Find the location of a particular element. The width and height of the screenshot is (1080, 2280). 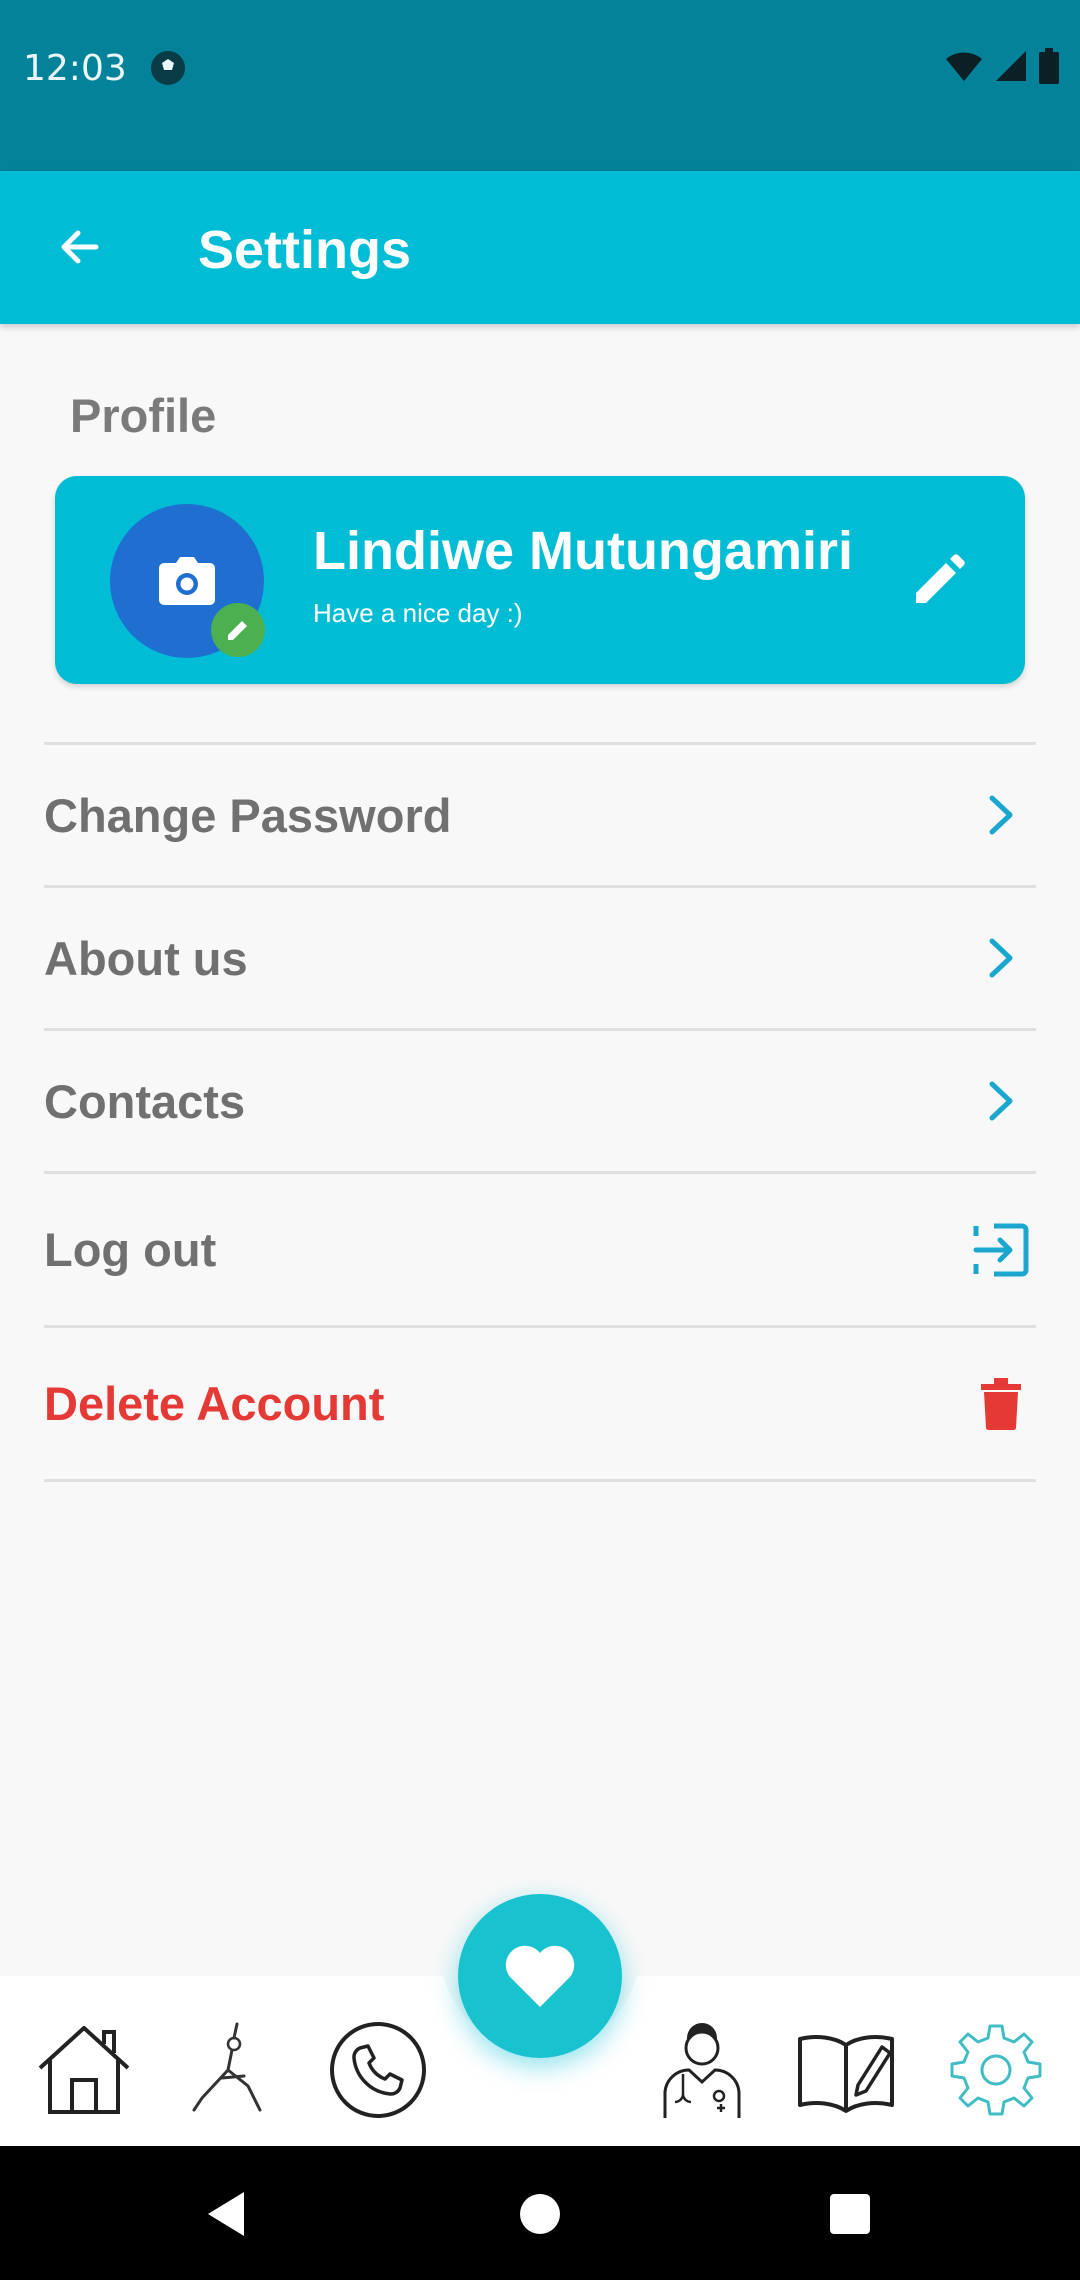

journal-icon is located at coordinates (846, 2074).